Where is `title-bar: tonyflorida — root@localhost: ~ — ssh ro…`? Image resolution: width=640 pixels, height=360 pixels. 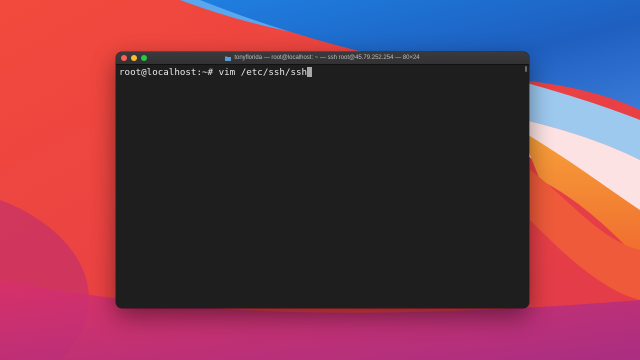
title-bar: tonyflorida — root@localhost: ~ — ssh ro… is located at coordinates (322, 58).